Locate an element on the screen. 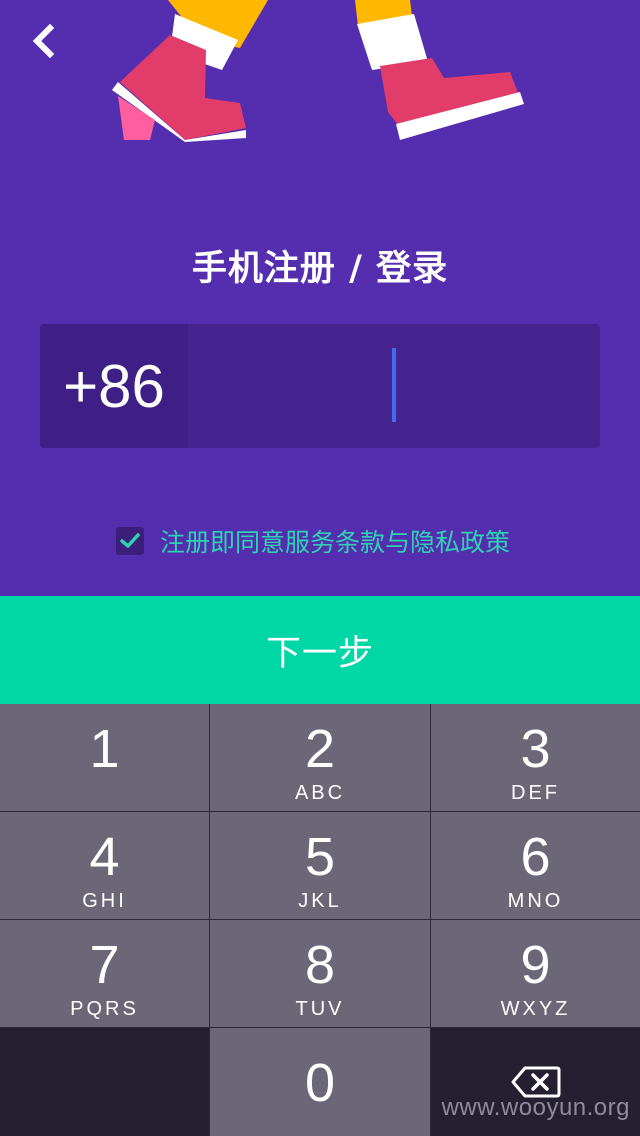 The image size is (640, 1136). key-4: 4 GHI is located at coordinates (104, 865).